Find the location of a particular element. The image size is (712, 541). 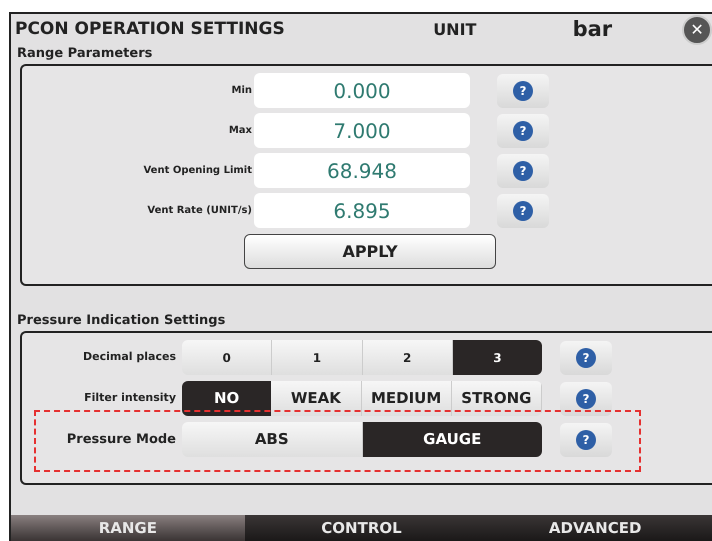

field-label: Max is located at coordinates (240, 130).